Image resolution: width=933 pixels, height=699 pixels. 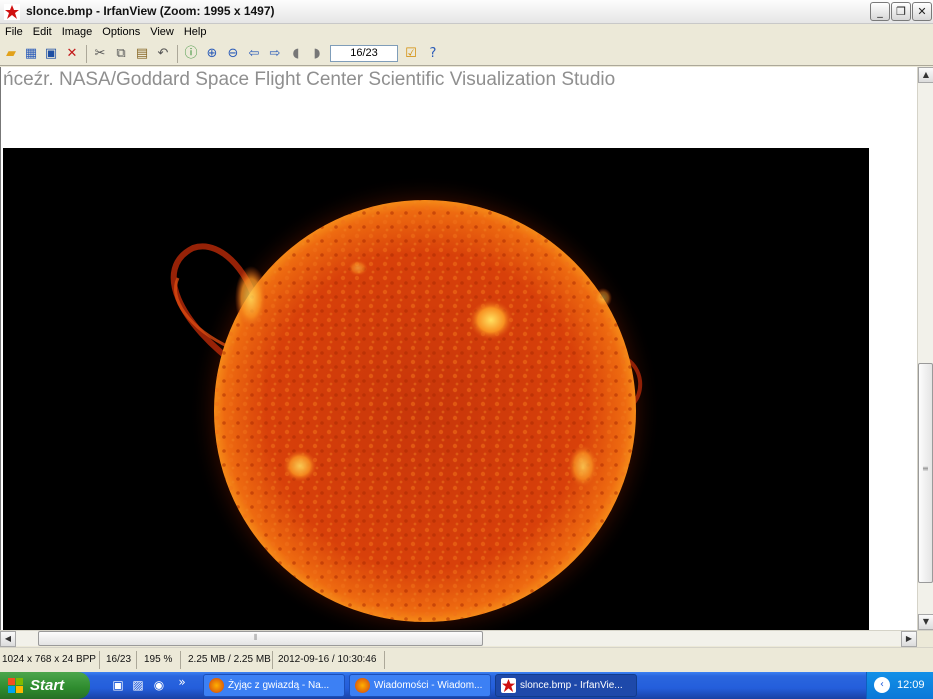 I want to click on grip-icon: ⦀, so click(x=256, y=637).